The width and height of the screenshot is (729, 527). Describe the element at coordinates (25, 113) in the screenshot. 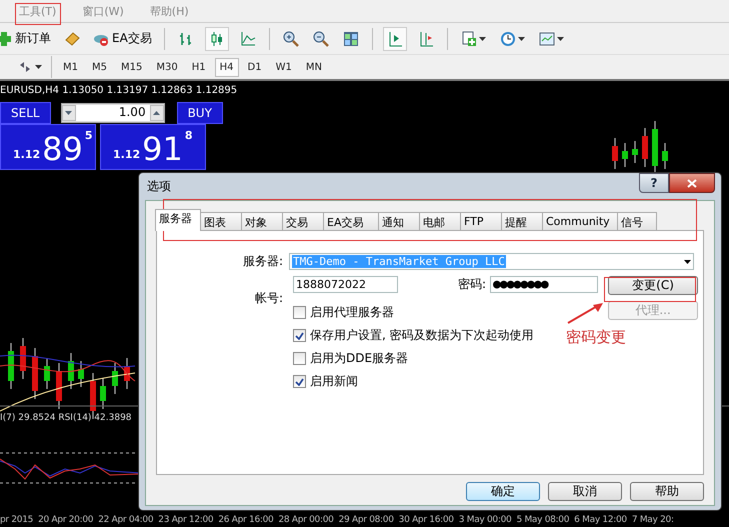

I see `sell-button: SELL` at that location.